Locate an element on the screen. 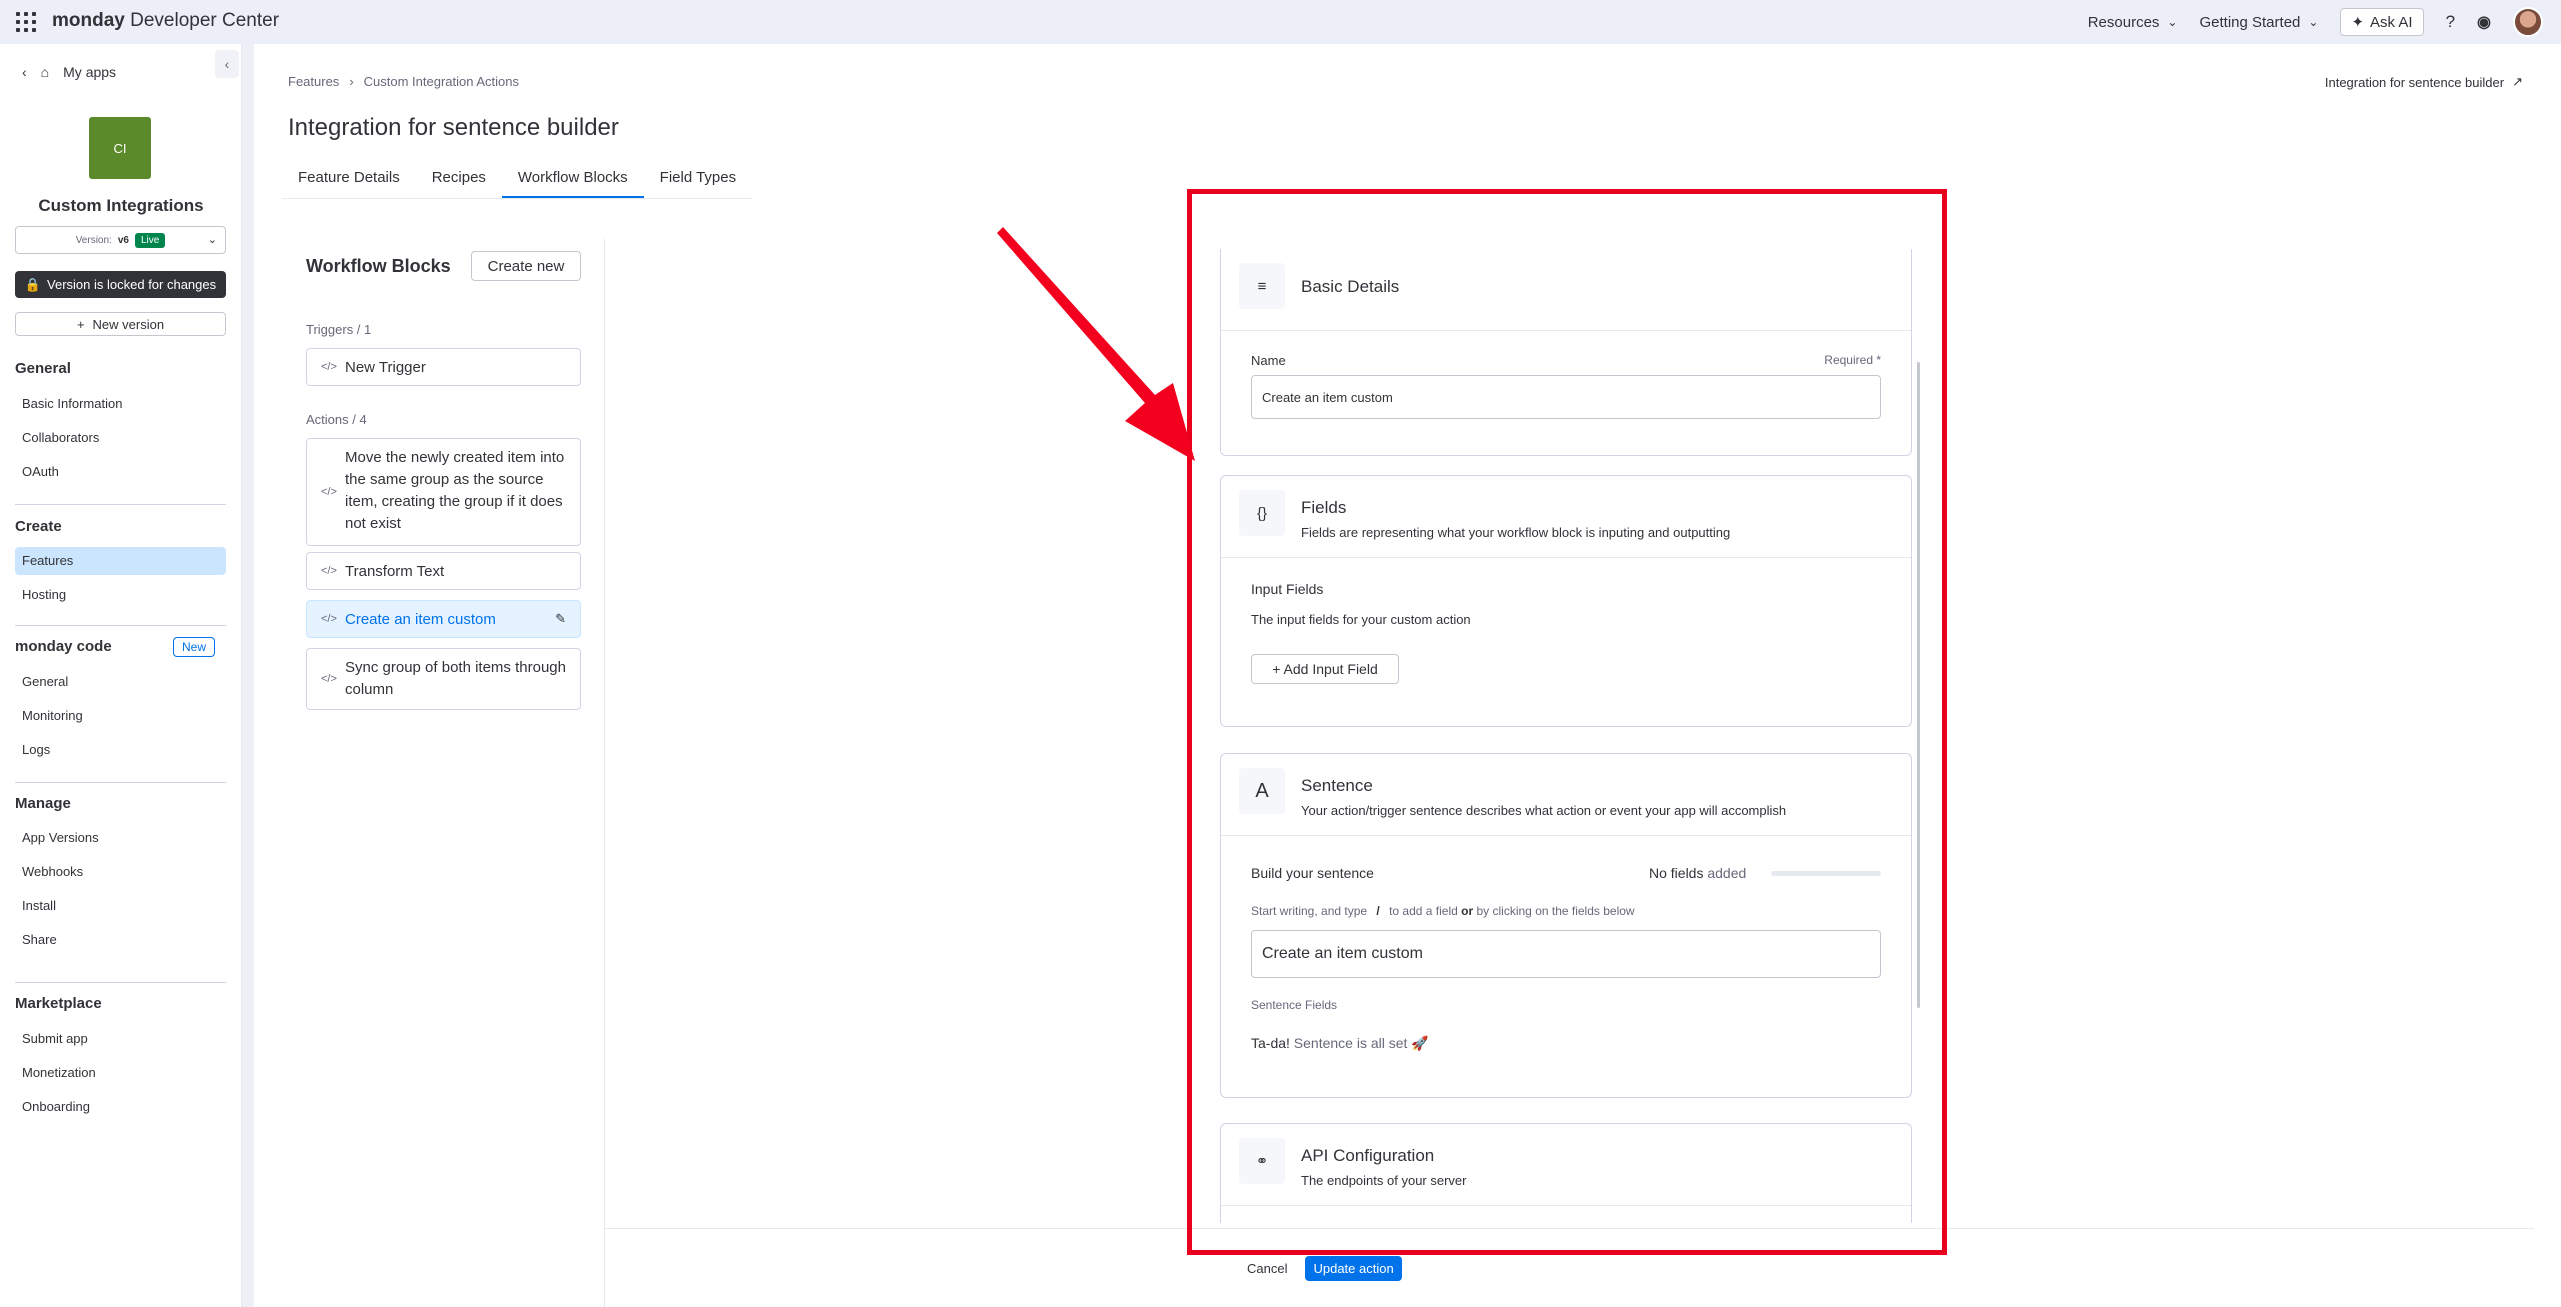  basic-details-card: ≡ Basic Details Name Required * is located at coordinates (1566, 352).